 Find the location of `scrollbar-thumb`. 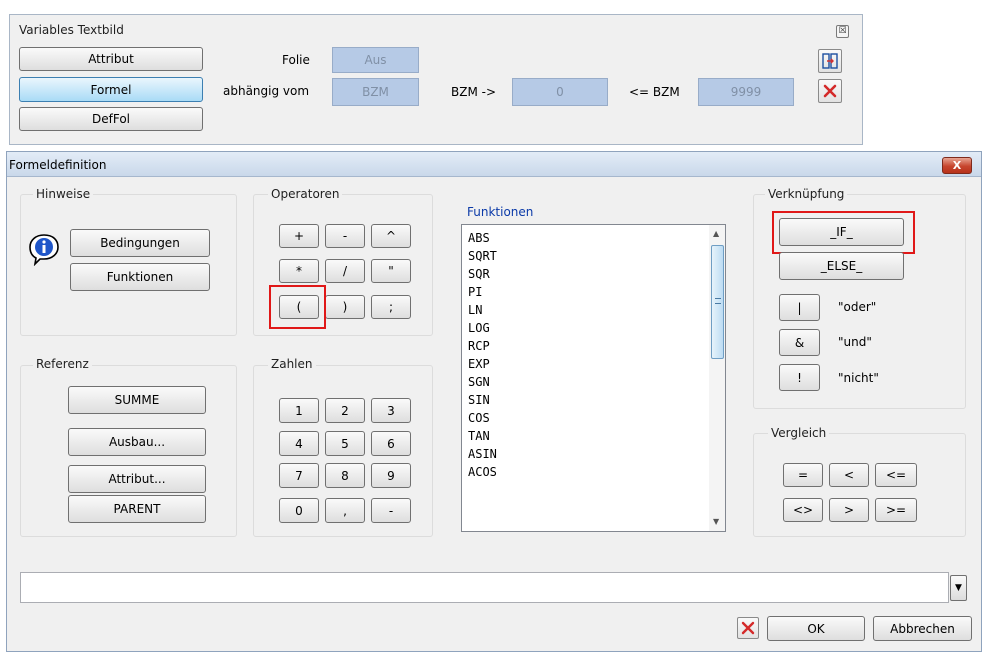

scrollbar-thumb is located at coordinates (717, 302).